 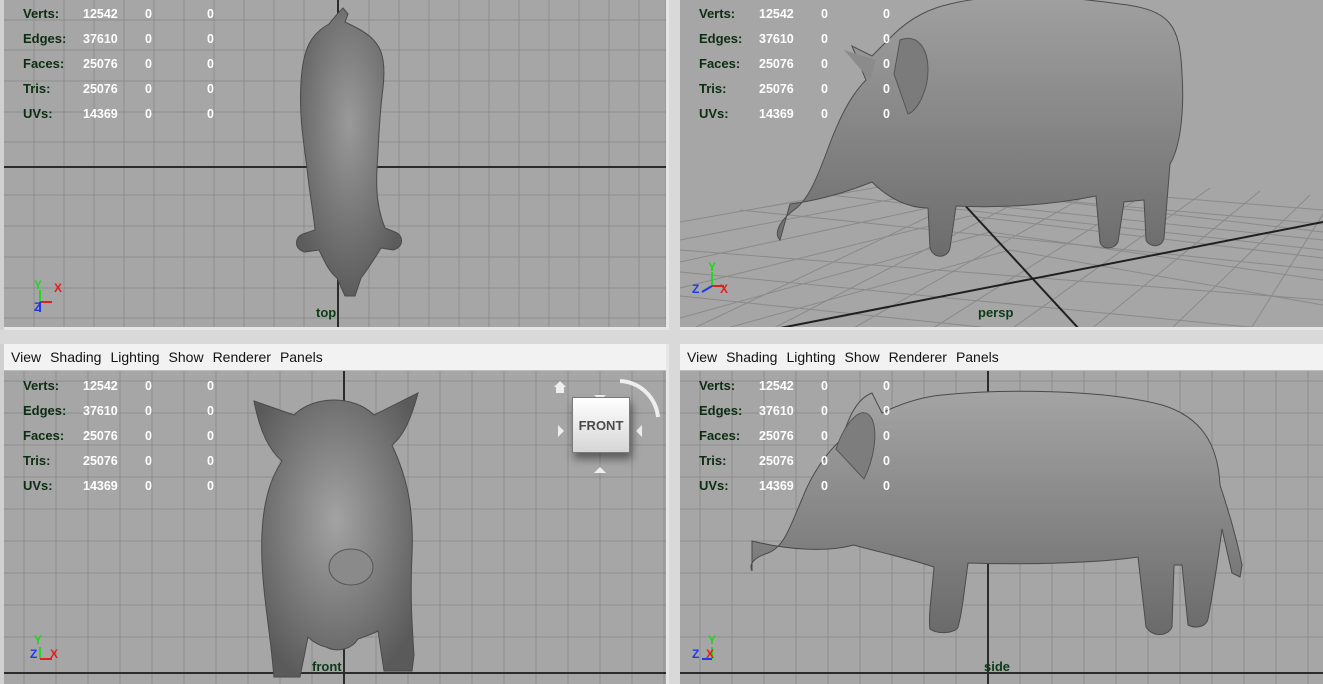 I want to click on camera-label-front: front, so click(x=327, y=666).